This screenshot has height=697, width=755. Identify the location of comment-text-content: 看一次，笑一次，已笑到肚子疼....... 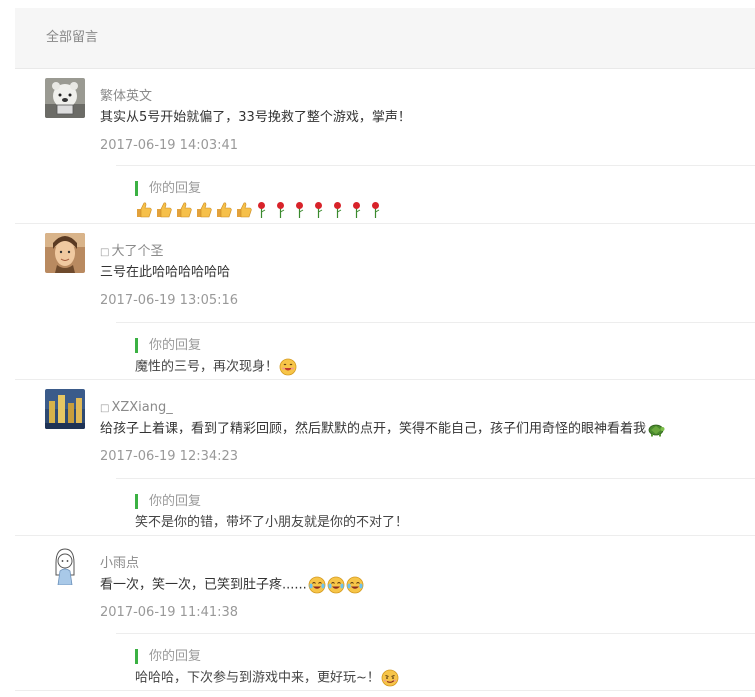
(203, 585).